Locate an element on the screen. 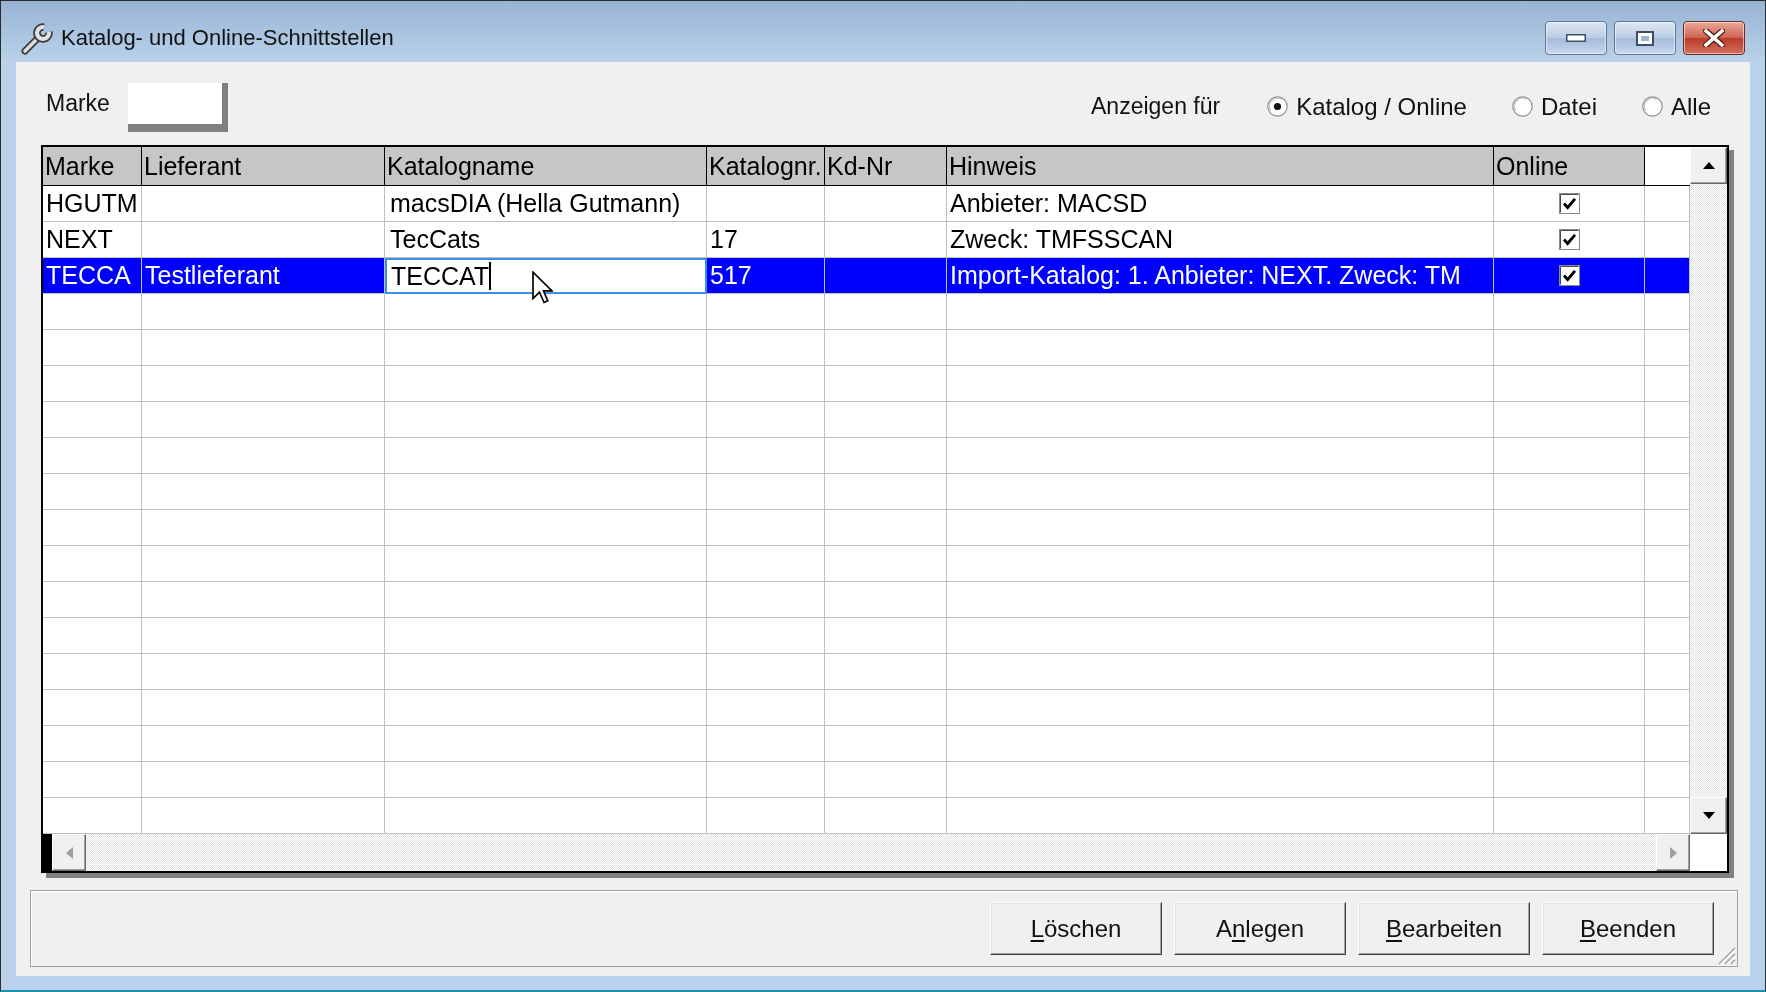 The image size is (1766, 992). dialog-button: Bearbeiten is located at coordinates (1444, 928).